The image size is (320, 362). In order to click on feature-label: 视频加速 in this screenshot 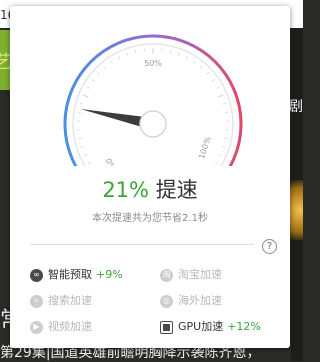, I will do `click(70, 327)`.